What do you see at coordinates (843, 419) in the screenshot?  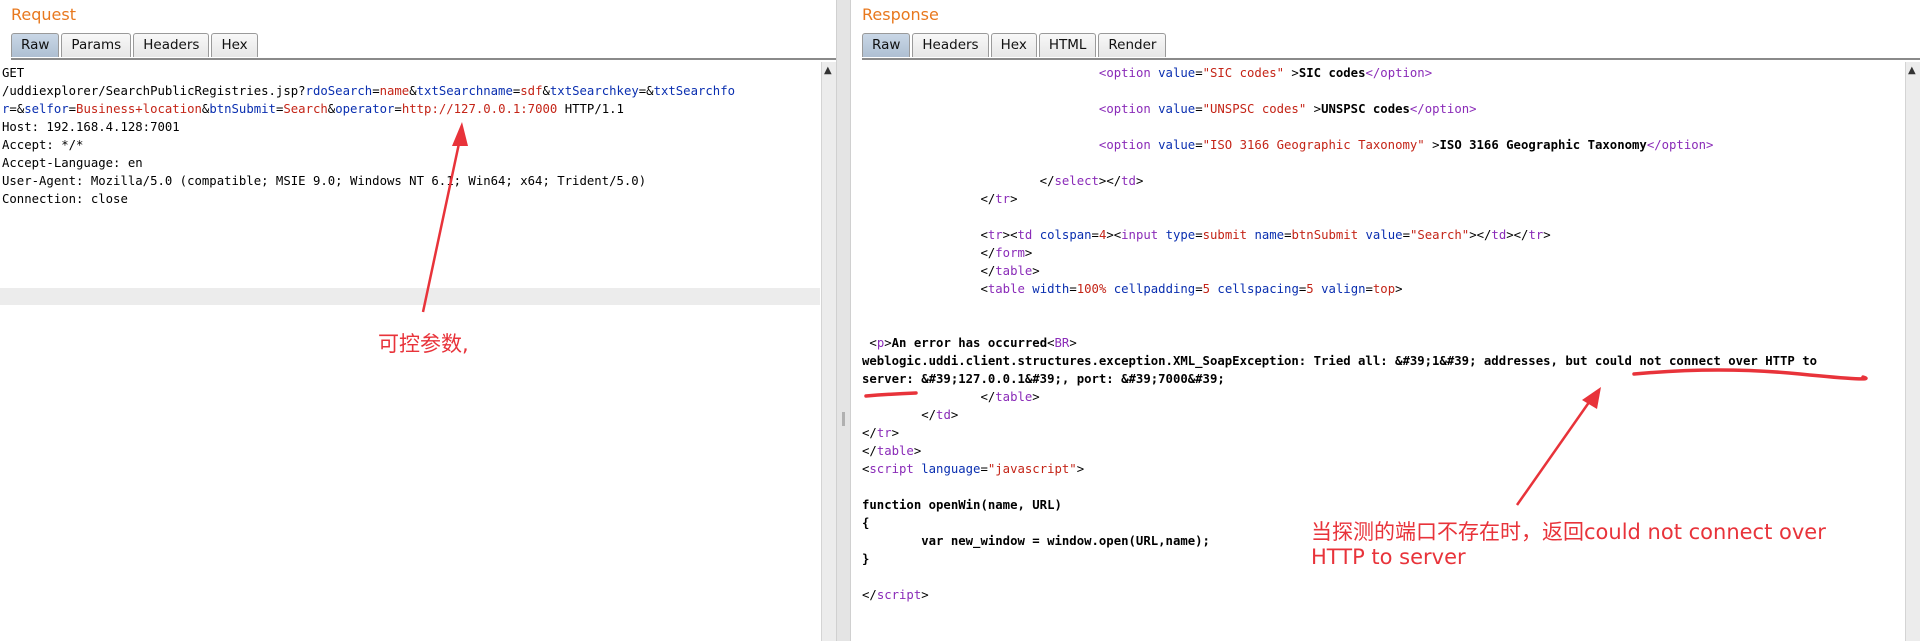 I see `splitter-grip-icon` at bounding box center [843, 419].